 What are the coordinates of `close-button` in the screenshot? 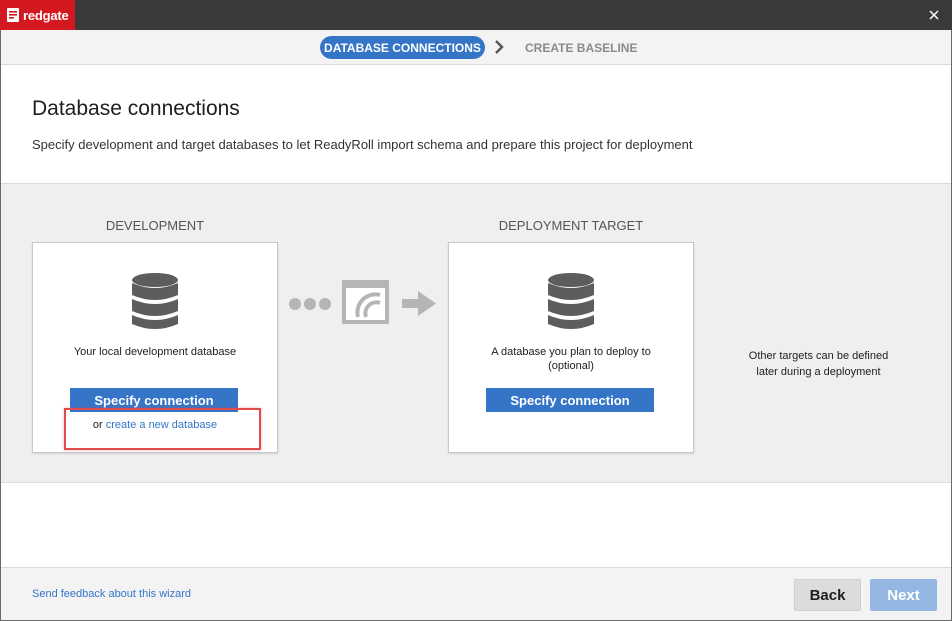 It's located at (934, 15).